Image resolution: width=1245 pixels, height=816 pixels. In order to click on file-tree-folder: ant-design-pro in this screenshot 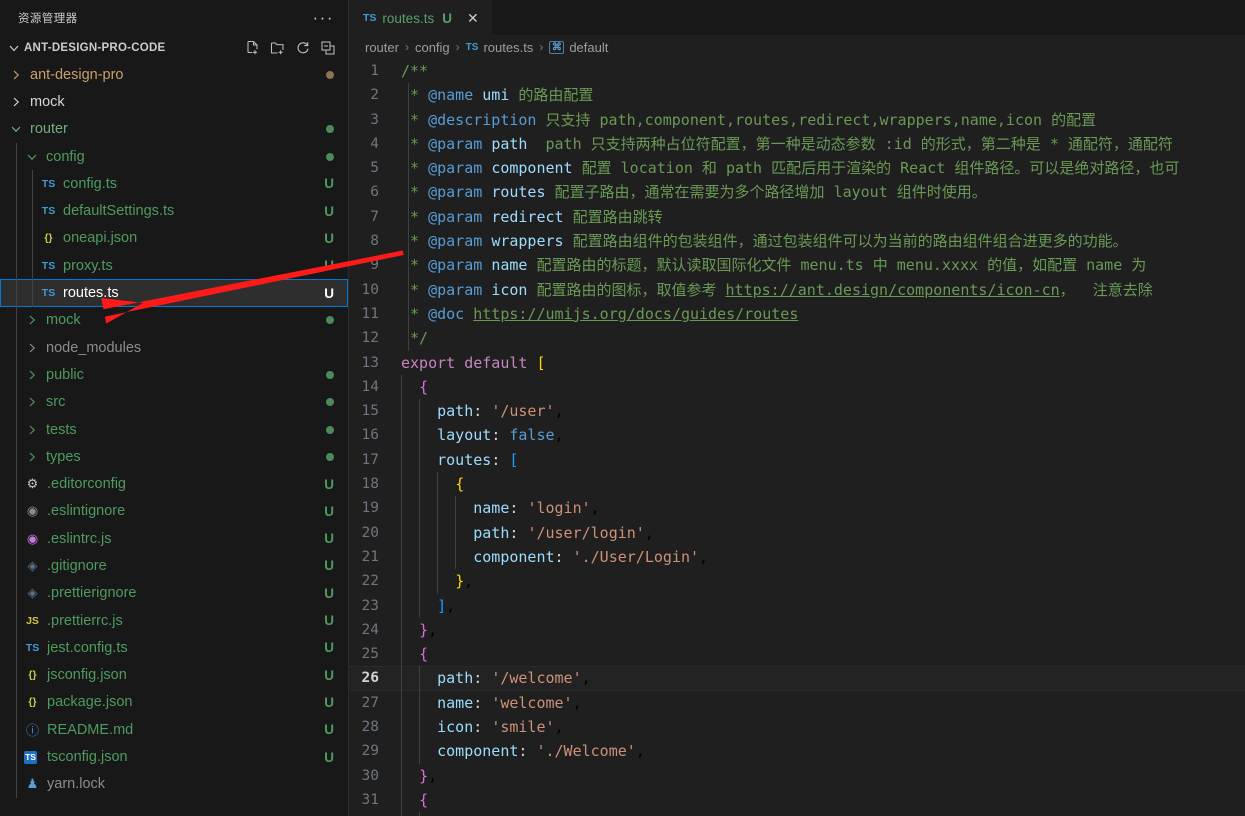, I will do `click(174, 74)`.